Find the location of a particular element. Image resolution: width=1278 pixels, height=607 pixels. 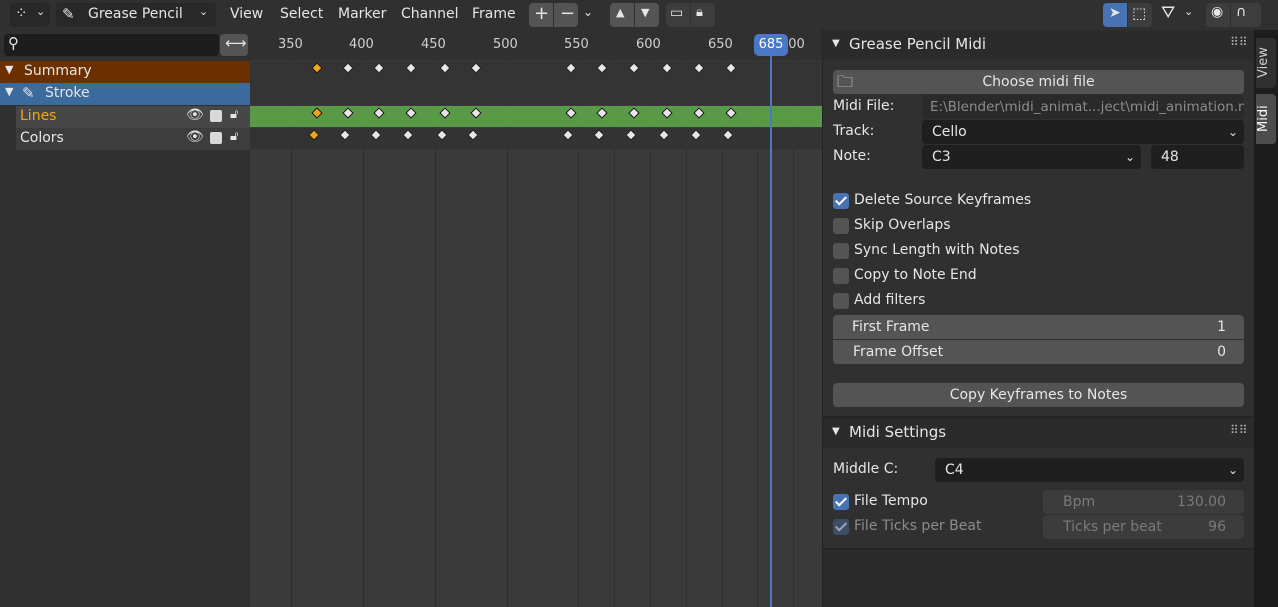

file-ticks-checkbox is located at coordinates (841, 527).